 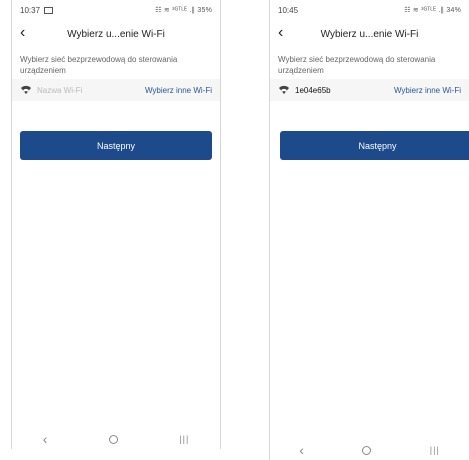 I want to click on status-bar: 10:45 ☷ ≋ ³ᴳᵀᴸᴱ .∥ 34%, so click(x=369, y=10).